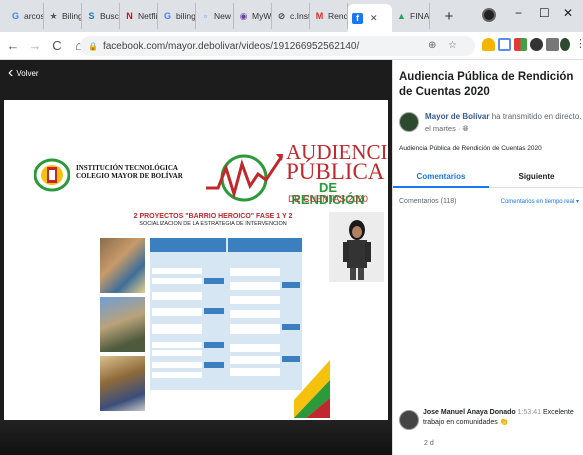 This screenshot has width=583, height=455. Describe the element at coordinates (441, 176) in the screenshot. I see `tab-comments: Comentarios` at that location.